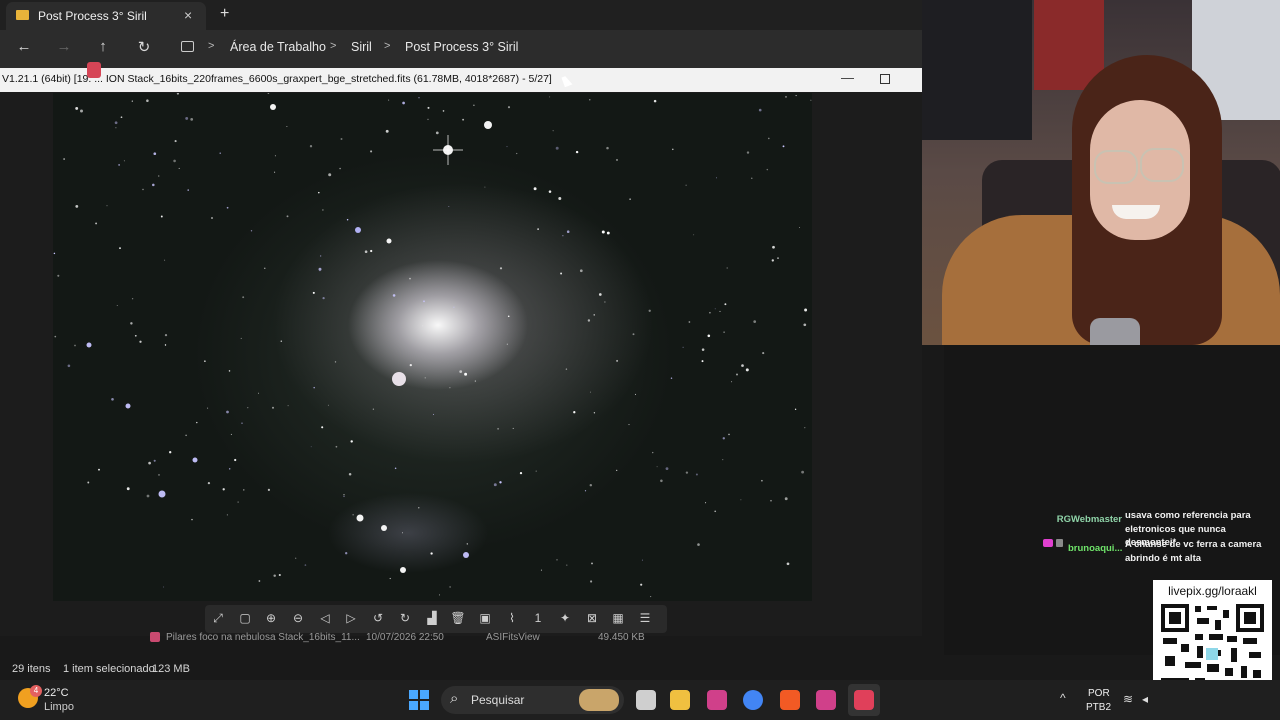 Image resolution: width=1280 pixels, height=720 pixels. What do you see at coordinates (224, 14) in the screenshot?
I see `new-tab-button: +` at bounding box center [224, 14].